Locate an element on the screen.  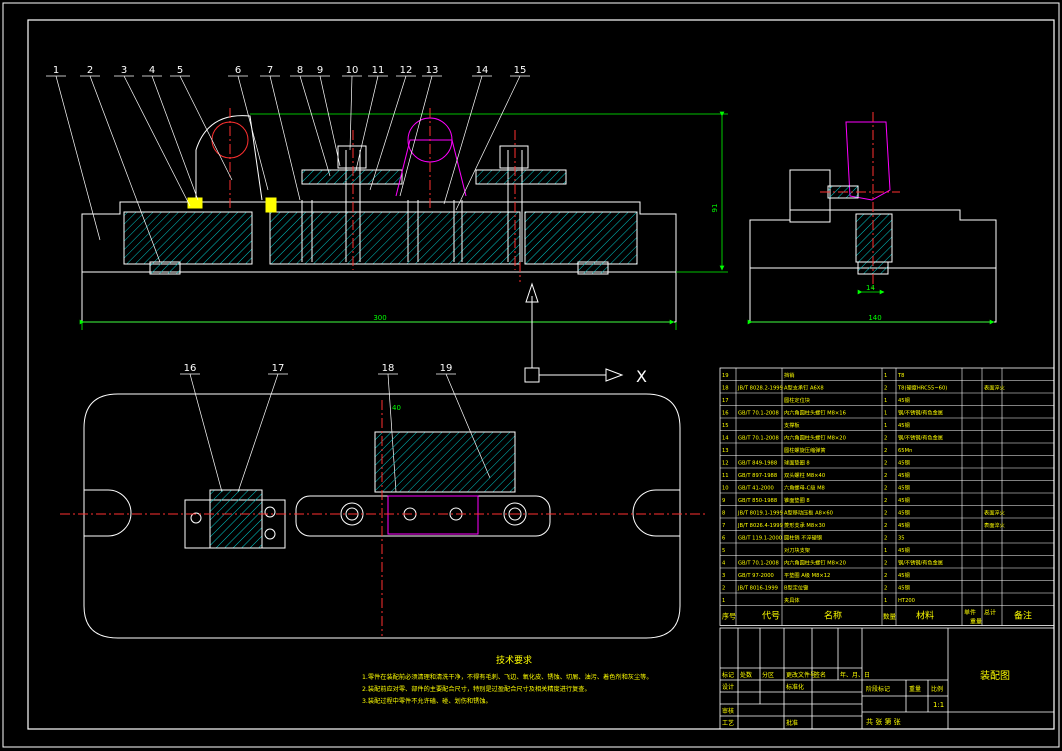
bom-header-code: 代号 is located at coordinates (771, 616).